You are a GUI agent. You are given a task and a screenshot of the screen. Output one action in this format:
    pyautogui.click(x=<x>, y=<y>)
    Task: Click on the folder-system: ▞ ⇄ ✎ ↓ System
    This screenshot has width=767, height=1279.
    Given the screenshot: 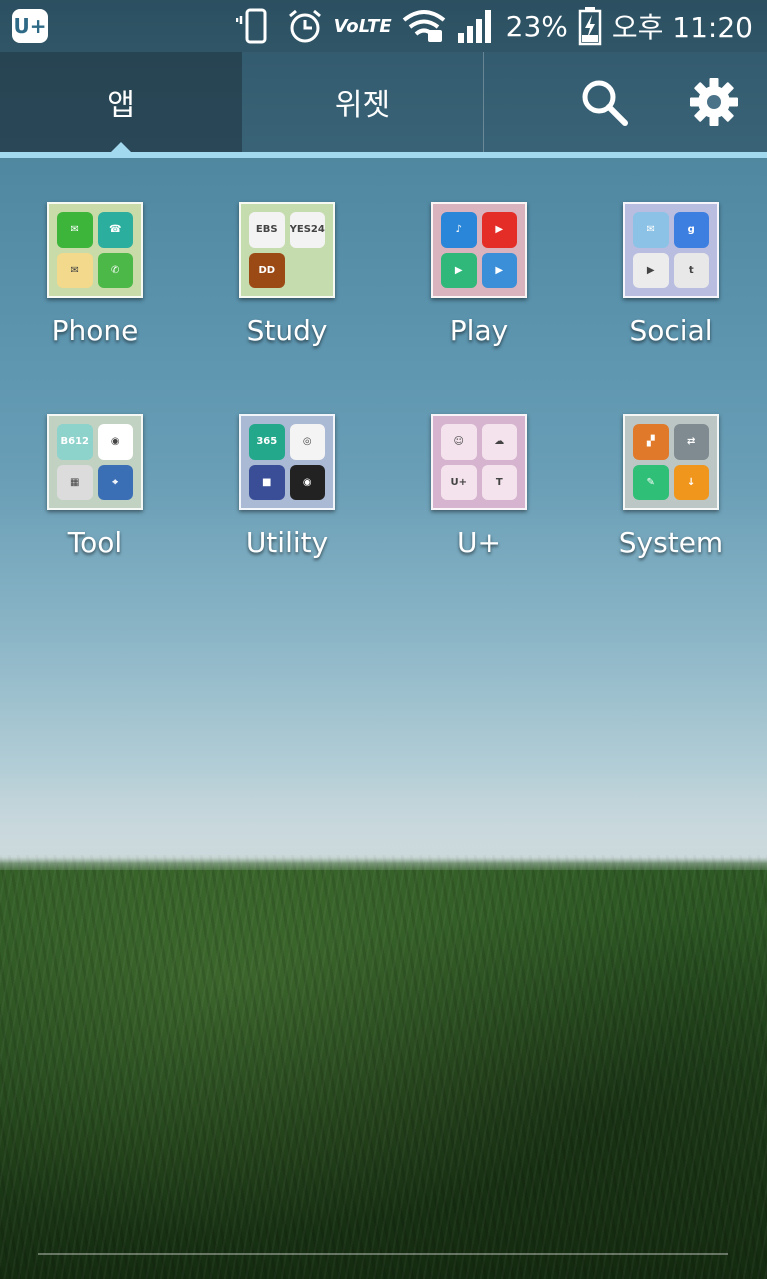 What is the action you would take?
    pyautogui.click(x=671, y=504)
    